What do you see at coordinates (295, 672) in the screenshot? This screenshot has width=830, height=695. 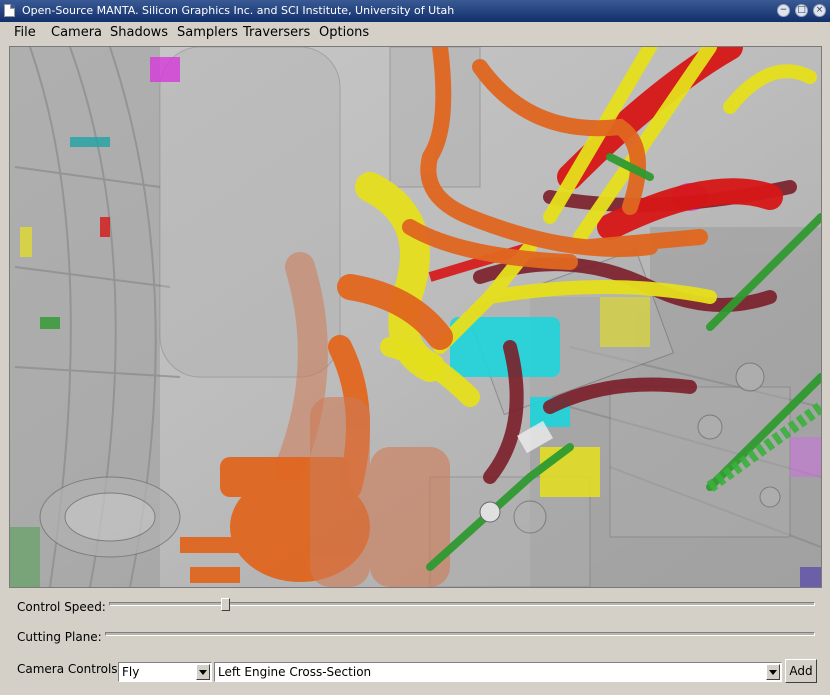 I see `camera-bookmark-value: Left Engine Cross-Section` at bounding box center [295, 672].